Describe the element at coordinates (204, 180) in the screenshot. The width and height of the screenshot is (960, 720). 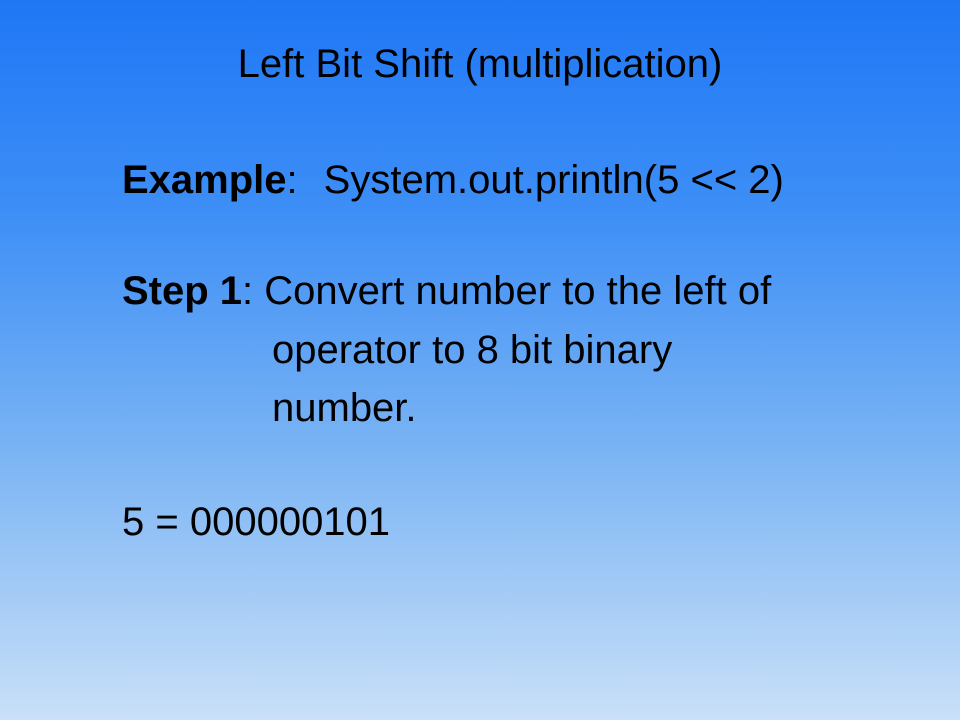
I see `example-label: Example` at that location.